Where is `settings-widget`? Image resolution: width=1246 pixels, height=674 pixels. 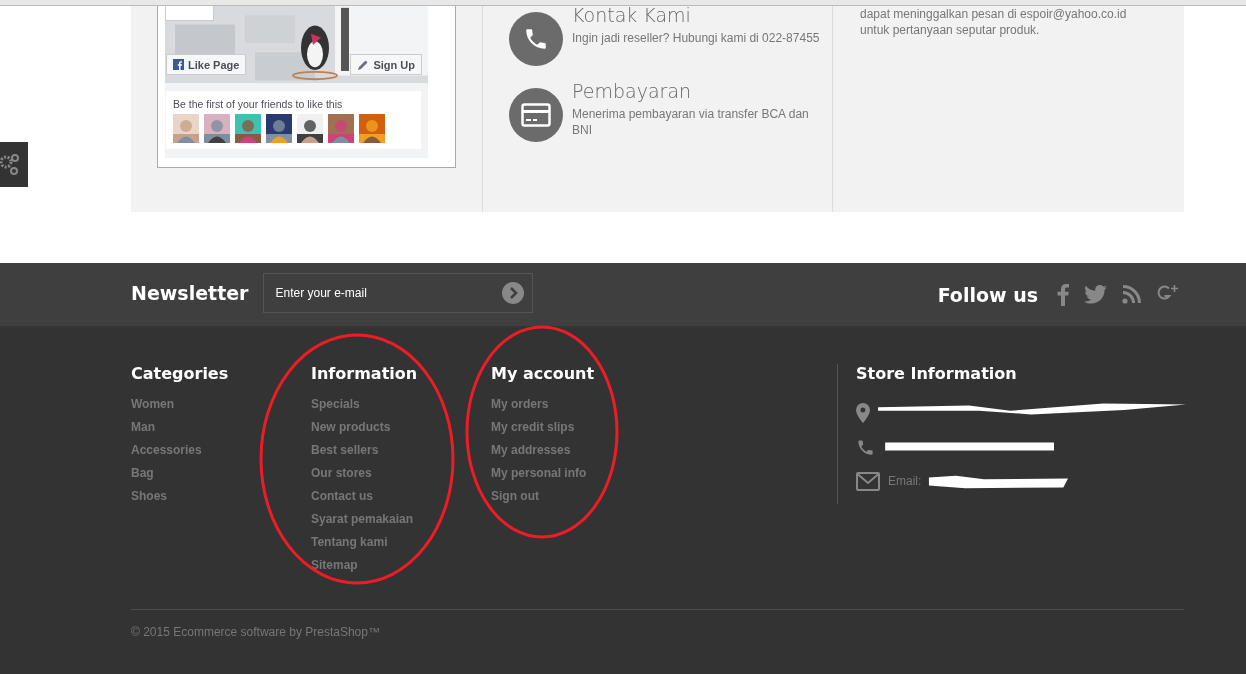
settings-widget is located at coordinates (14, 164).